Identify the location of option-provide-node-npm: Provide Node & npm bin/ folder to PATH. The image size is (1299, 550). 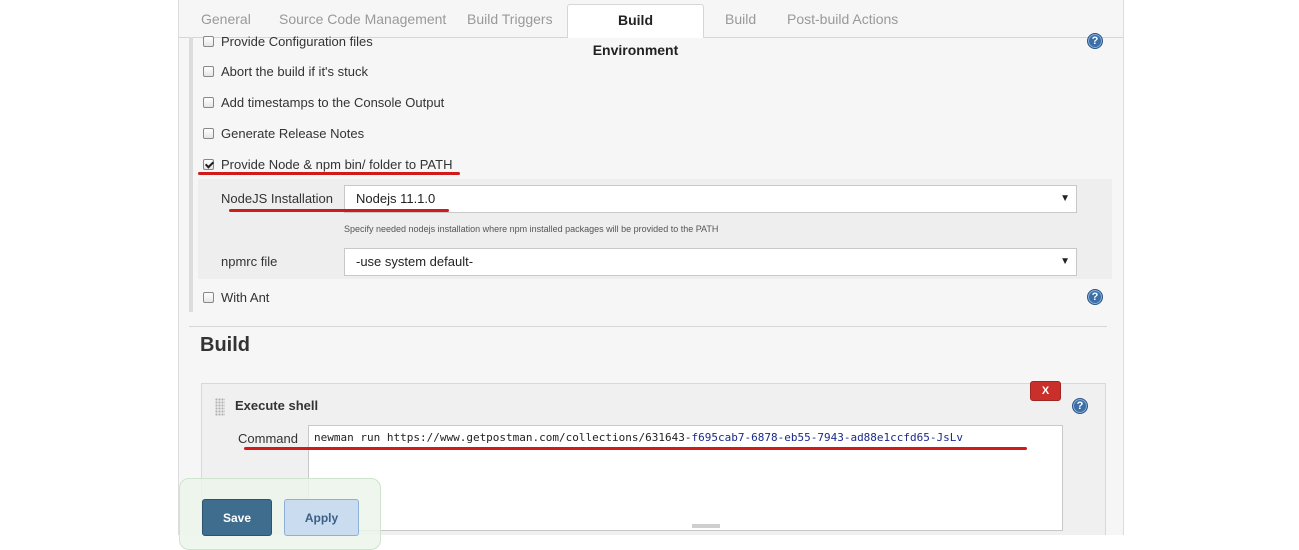
(327, 164).